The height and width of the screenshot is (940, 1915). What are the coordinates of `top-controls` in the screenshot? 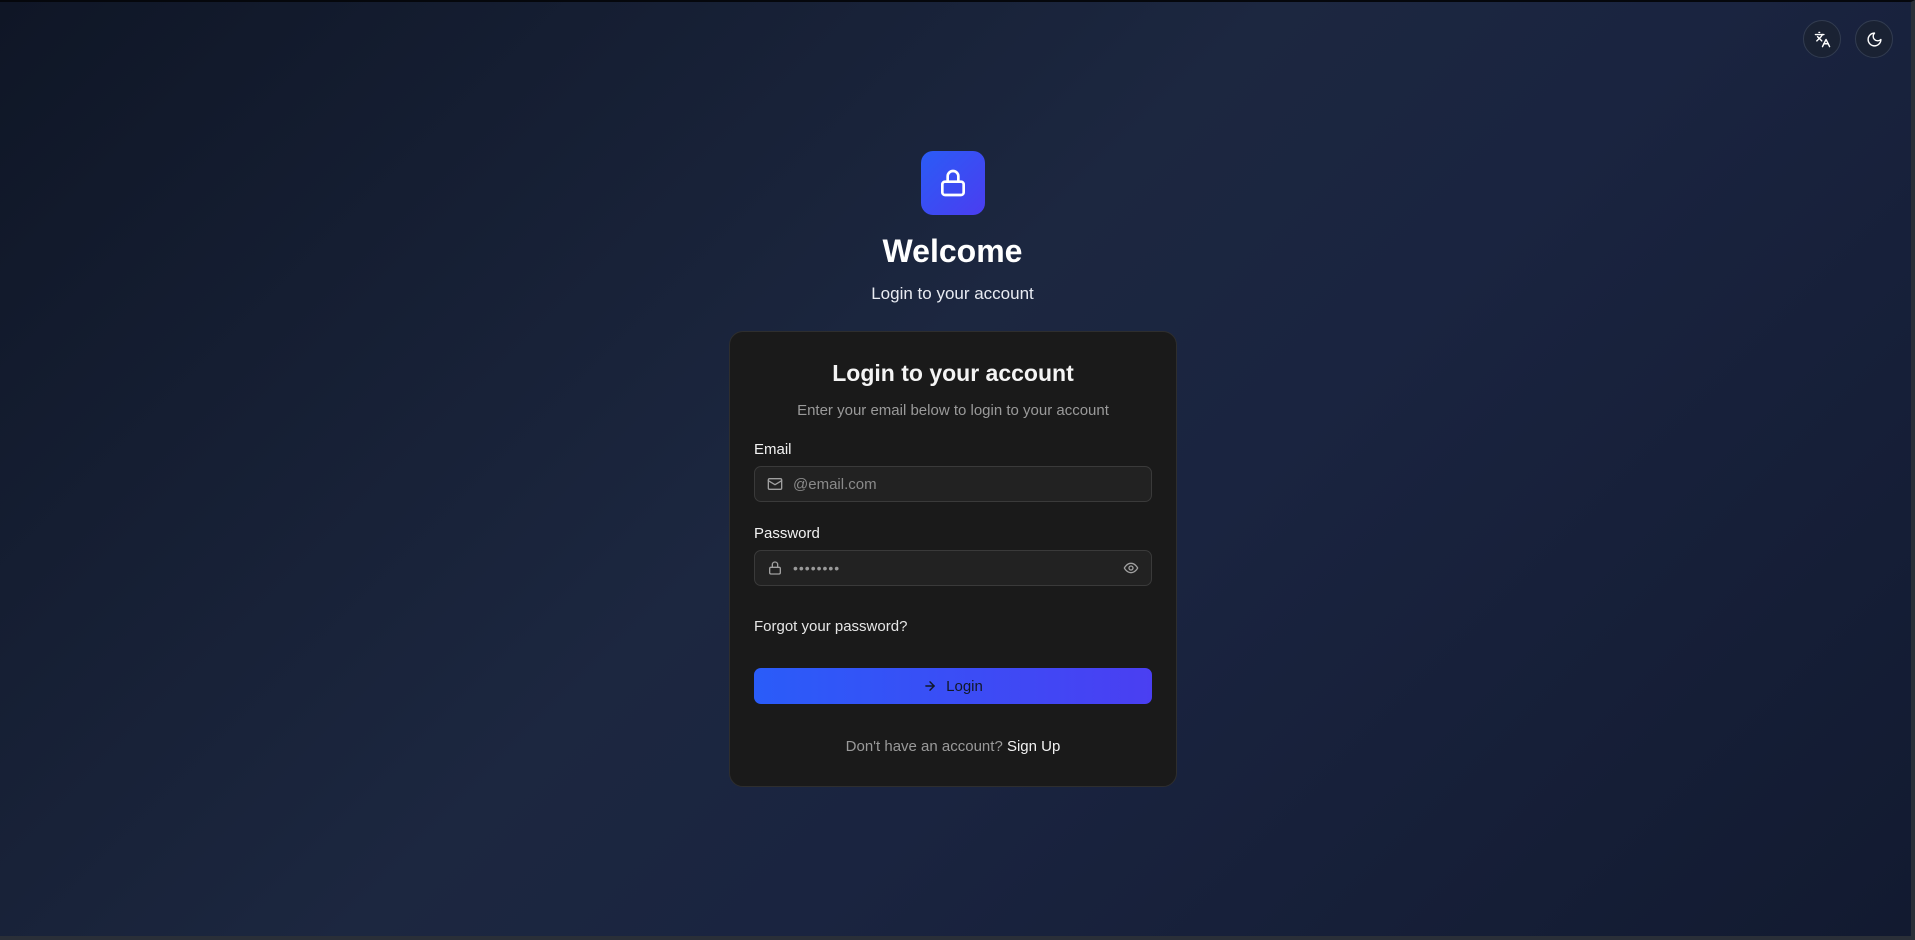 It's located at (1848, 39).